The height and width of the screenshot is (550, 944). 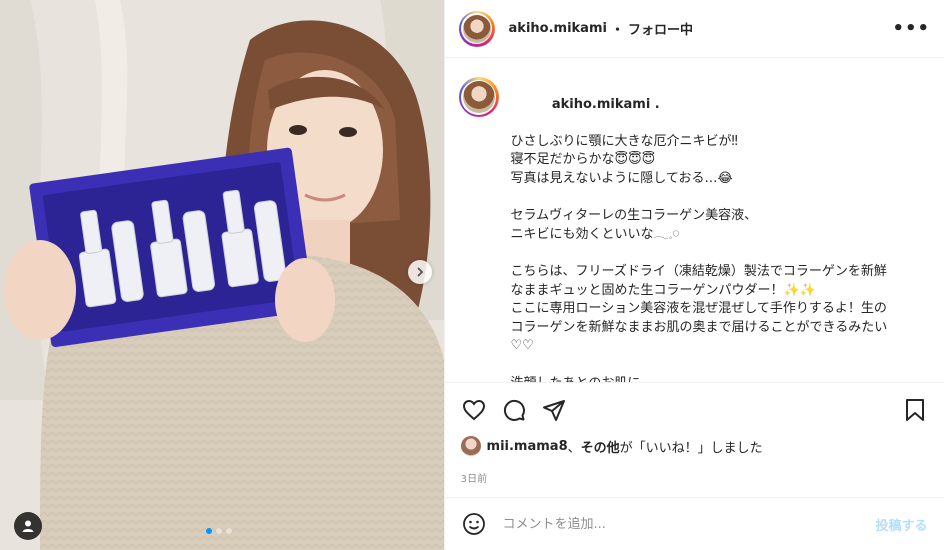 What do you see at coordinates (474, 477) in the screenshot?
I see `post-date: 3日前` at bounding box center [474, 477].